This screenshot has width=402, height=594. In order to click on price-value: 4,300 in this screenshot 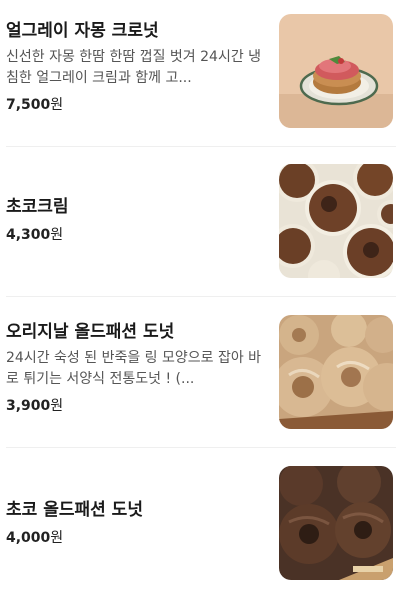, I will do `click(28, 235)`.